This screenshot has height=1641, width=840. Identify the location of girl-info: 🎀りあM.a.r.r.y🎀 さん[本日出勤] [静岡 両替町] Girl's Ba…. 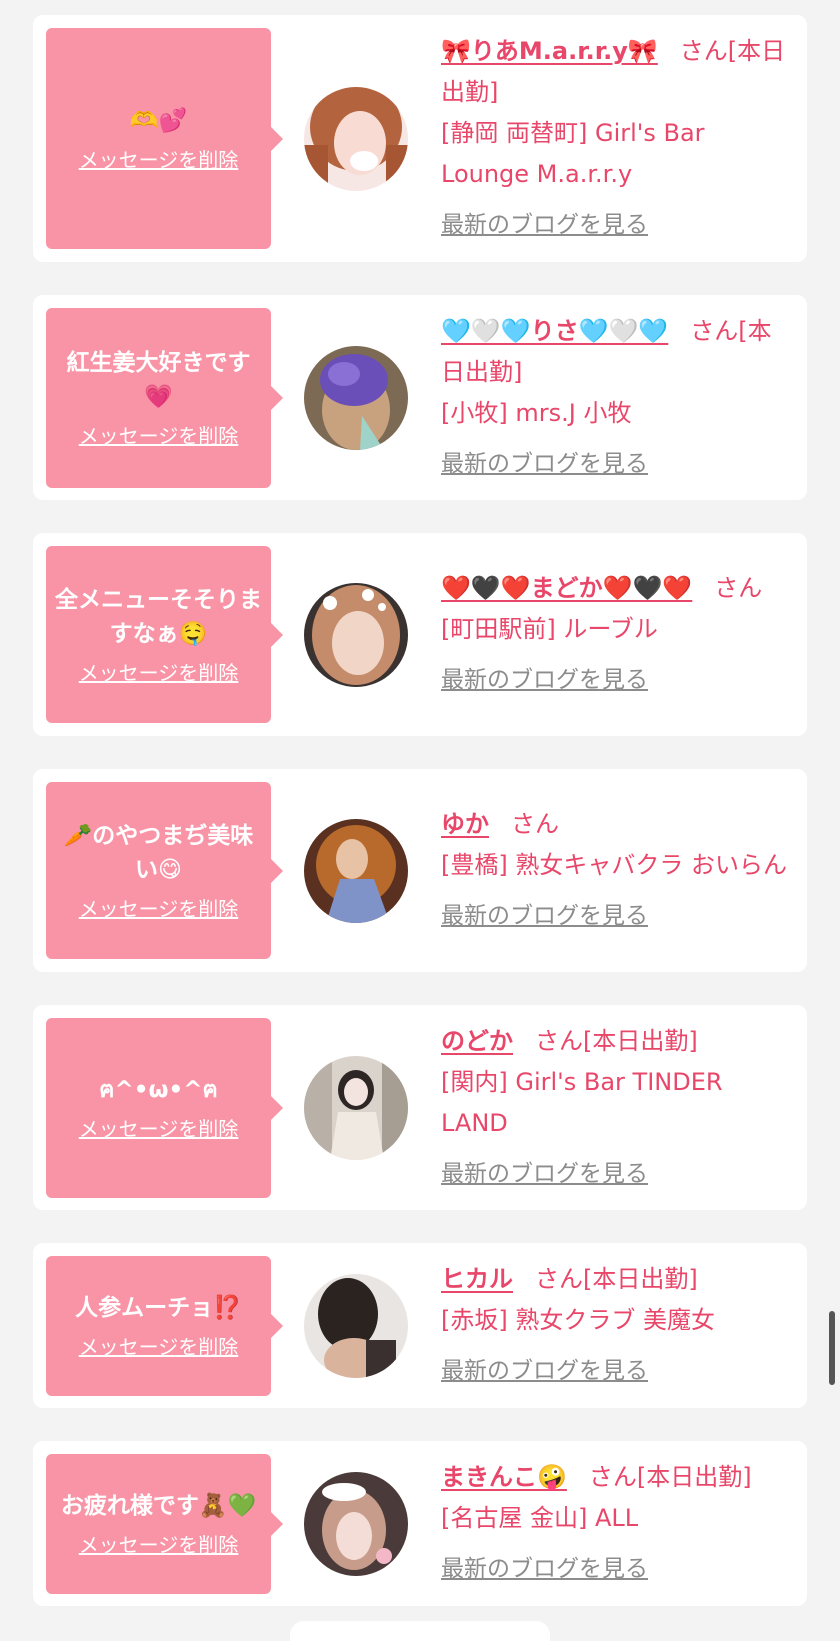
(624, 138).